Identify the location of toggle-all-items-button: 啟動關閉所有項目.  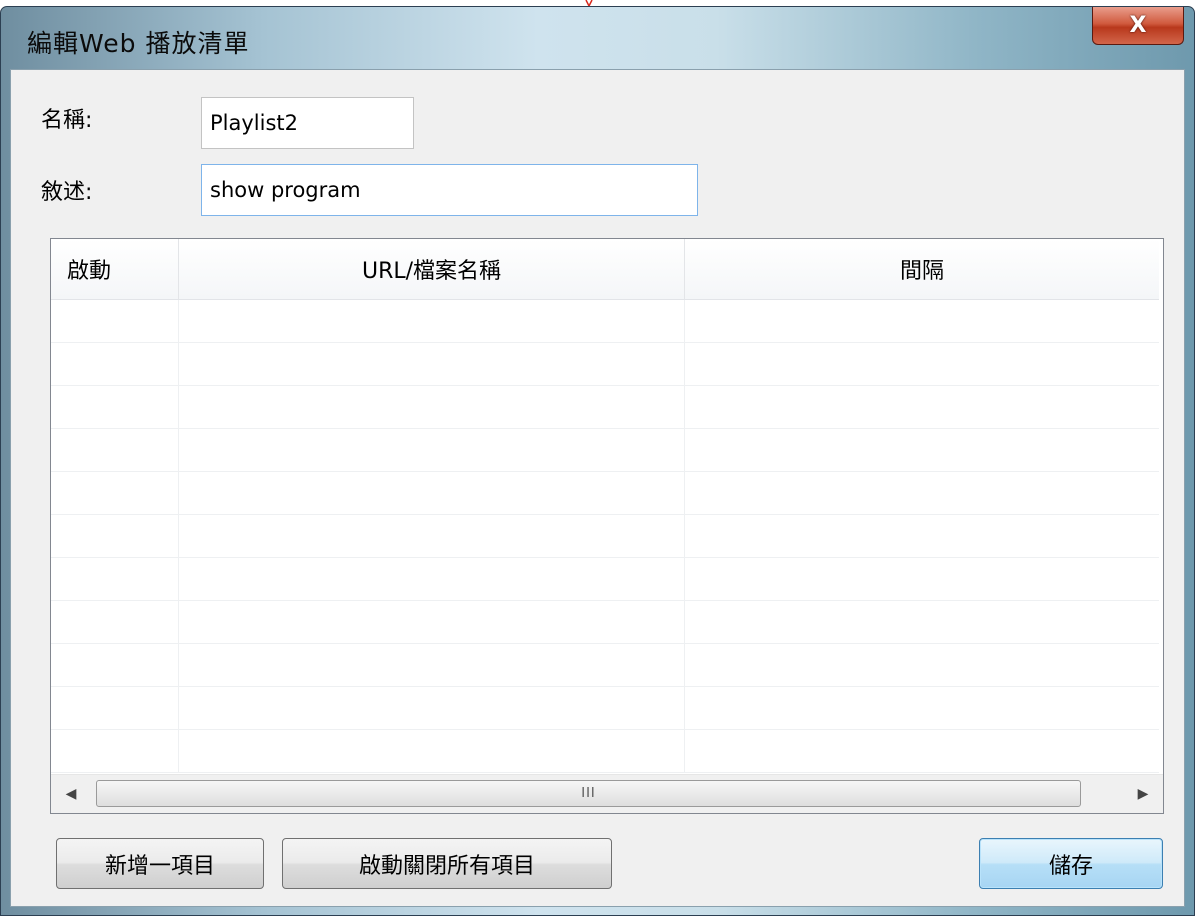
(447, 863).